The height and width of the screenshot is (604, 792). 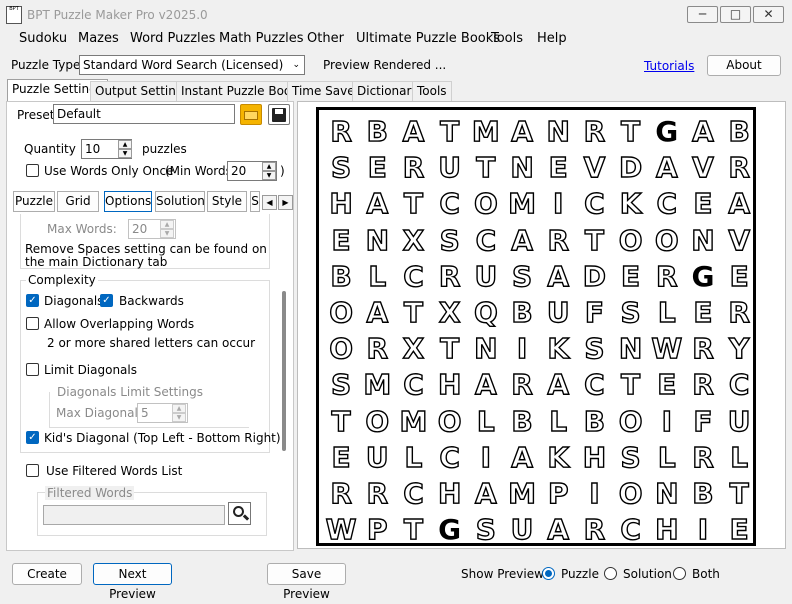 What do you see at coordinates (180, 201) in the screenshot?
I see `subtab-solution: Solution` at bounding box center [180, 201].